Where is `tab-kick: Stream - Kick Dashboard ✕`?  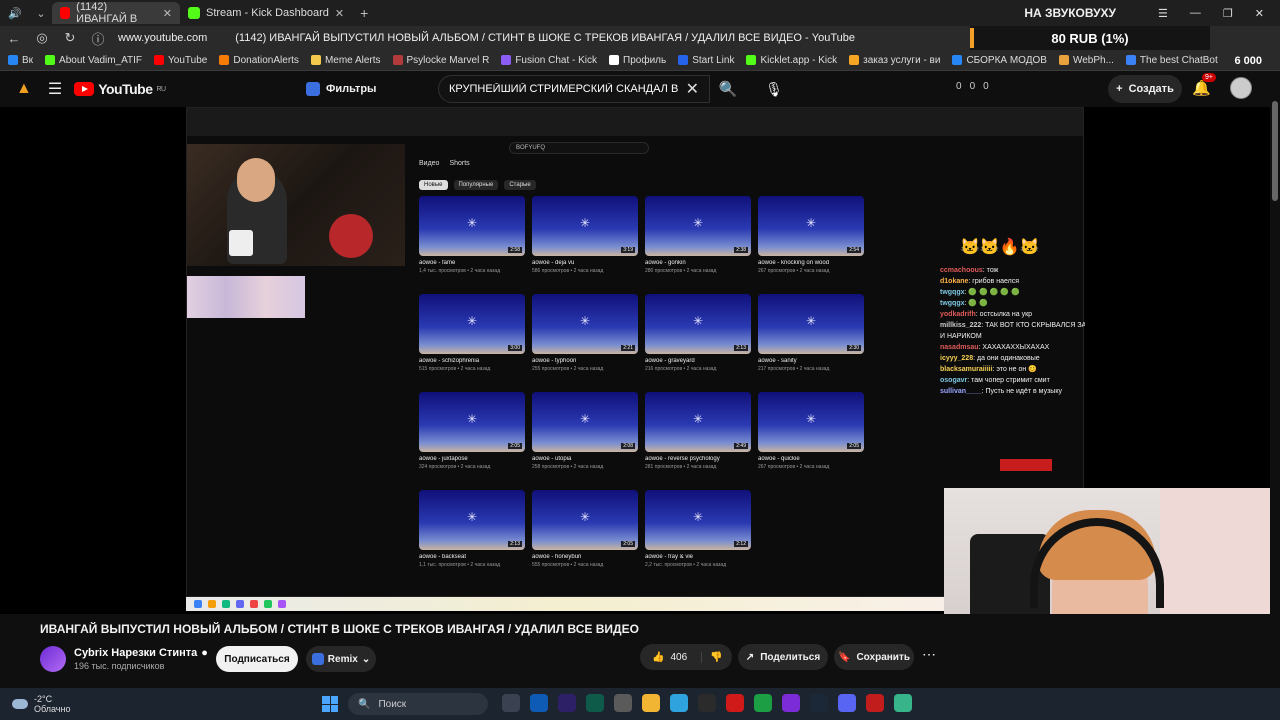 tab-kick: Stream - Kick Dashboard ✕ is located at coordinates (266, 13).